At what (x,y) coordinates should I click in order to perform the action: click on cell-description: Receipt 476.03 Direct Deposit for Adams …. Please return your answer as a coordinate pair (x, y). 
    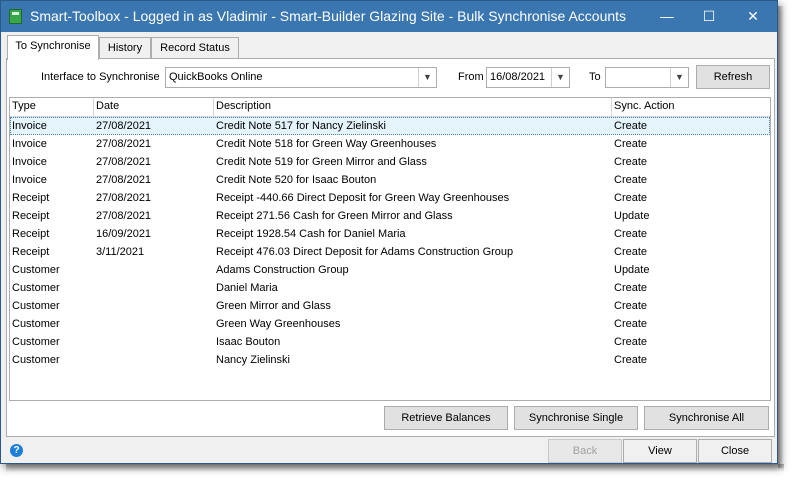
    Looking at the image, I should click on (365, 252).